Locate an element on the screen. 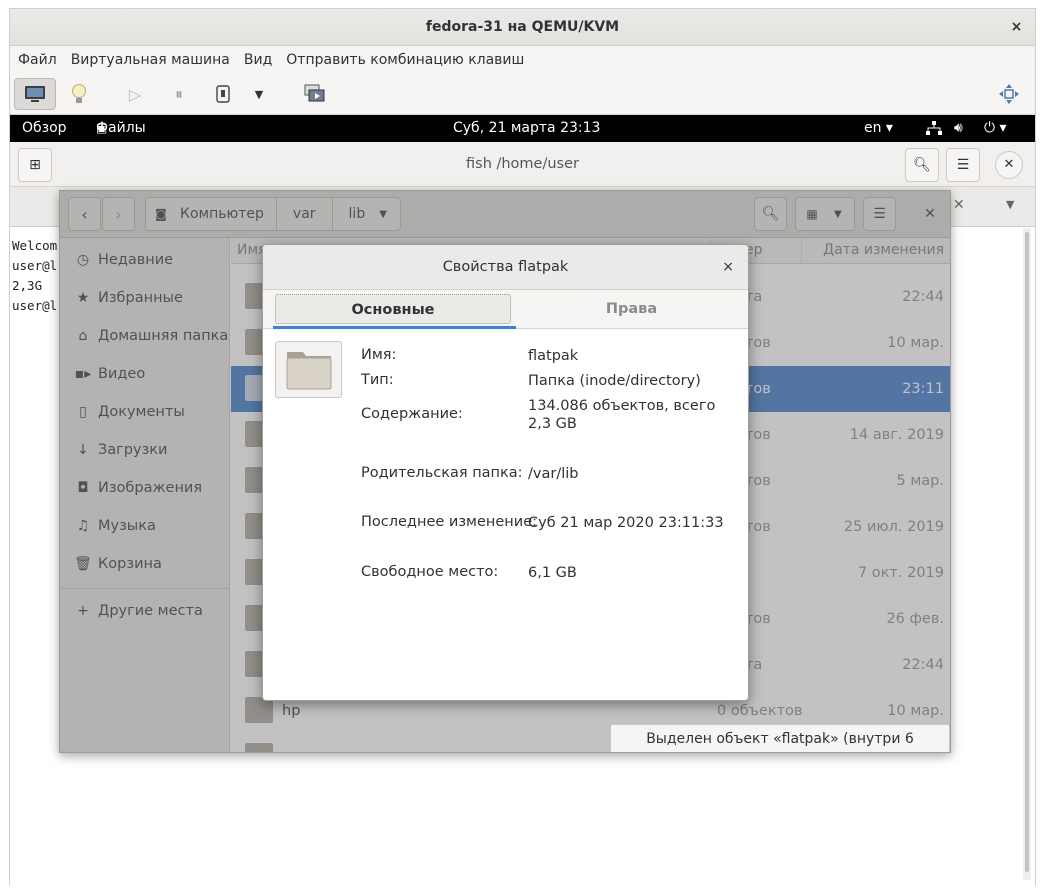  window-titlebar: fedora-31 на QEMU/KVM × is located at coordinates (522, 27).